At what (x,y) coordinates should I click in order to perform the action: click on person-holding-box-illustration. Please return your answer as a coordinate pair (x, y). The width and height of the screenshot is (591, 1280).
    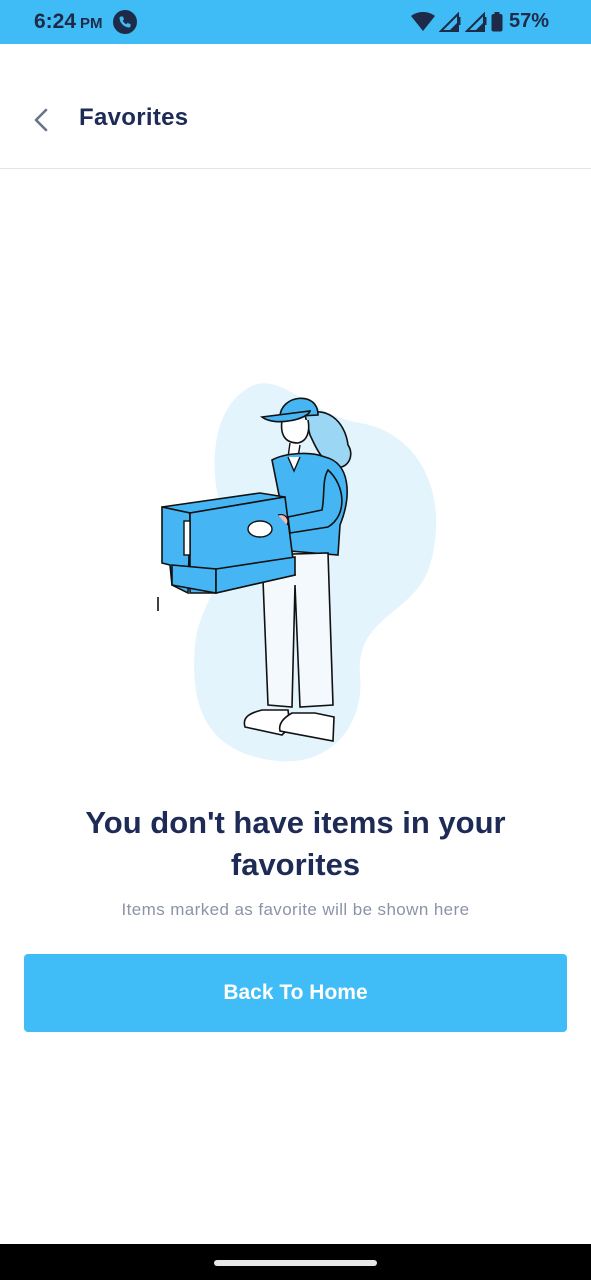
    Looking at the image, I should click on (297, 572).